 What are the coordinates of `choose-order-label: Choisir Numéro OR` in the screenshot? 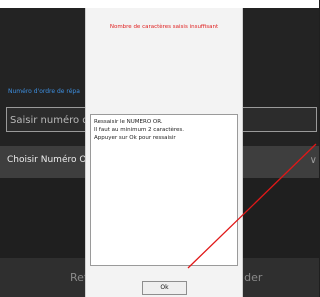 It's located at (50, 160).